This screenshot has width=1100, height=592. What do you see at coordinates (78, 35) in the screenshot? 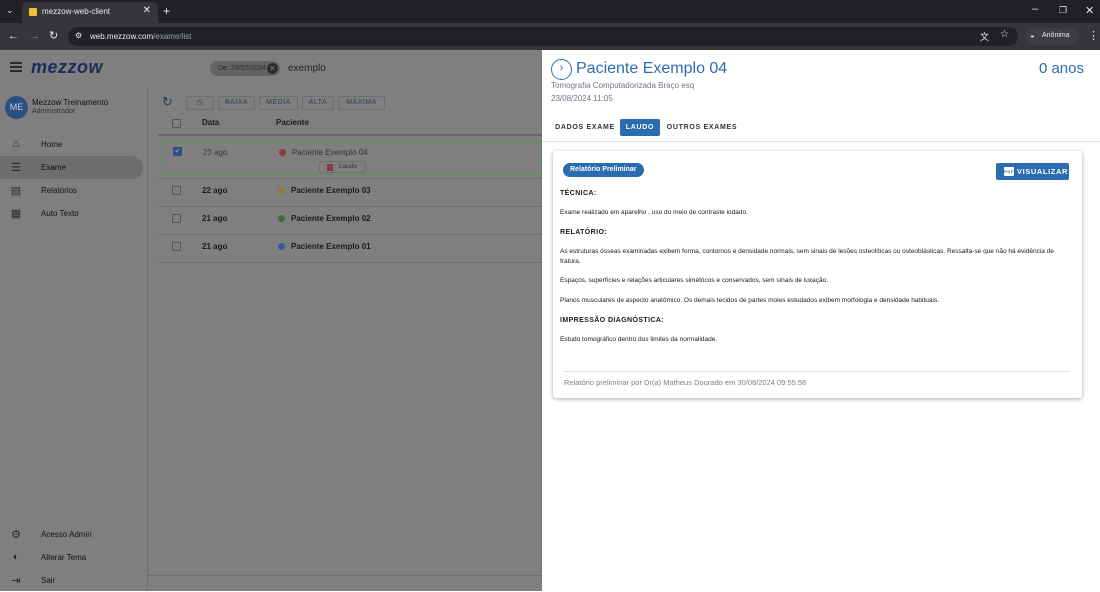
I see `site-info-icon: ⚙` at bounding box center [78, 35].